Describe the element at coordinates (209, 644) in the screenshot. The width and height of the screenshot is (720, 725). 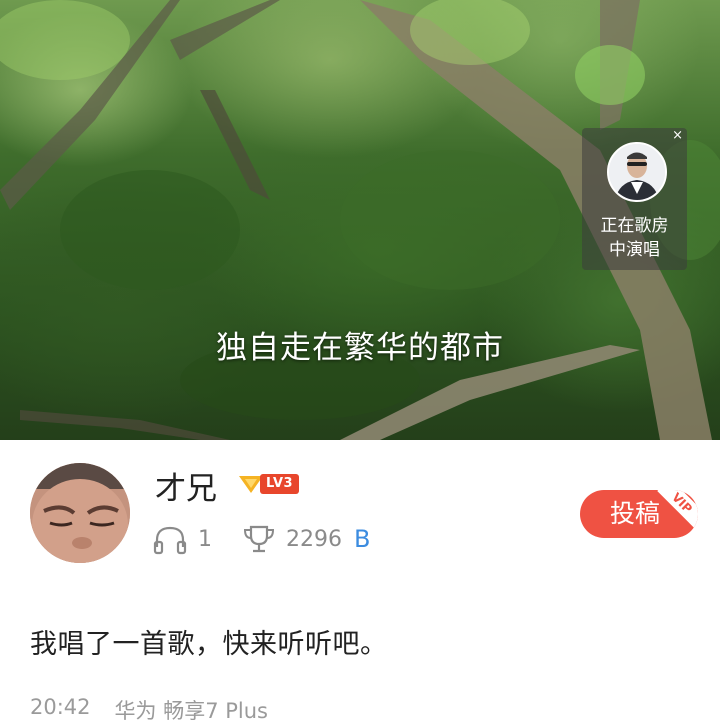
I see `post-text: 我唱了一首歌，快来听听吧。` at that location.